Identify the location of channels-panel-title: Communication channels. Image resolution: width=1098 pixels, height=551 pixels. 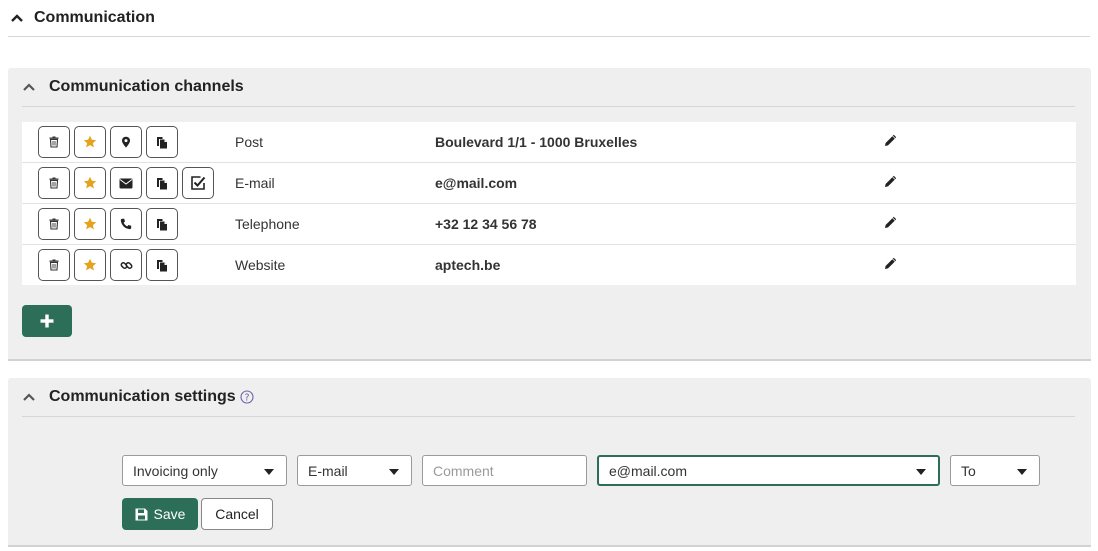
(146, 86).